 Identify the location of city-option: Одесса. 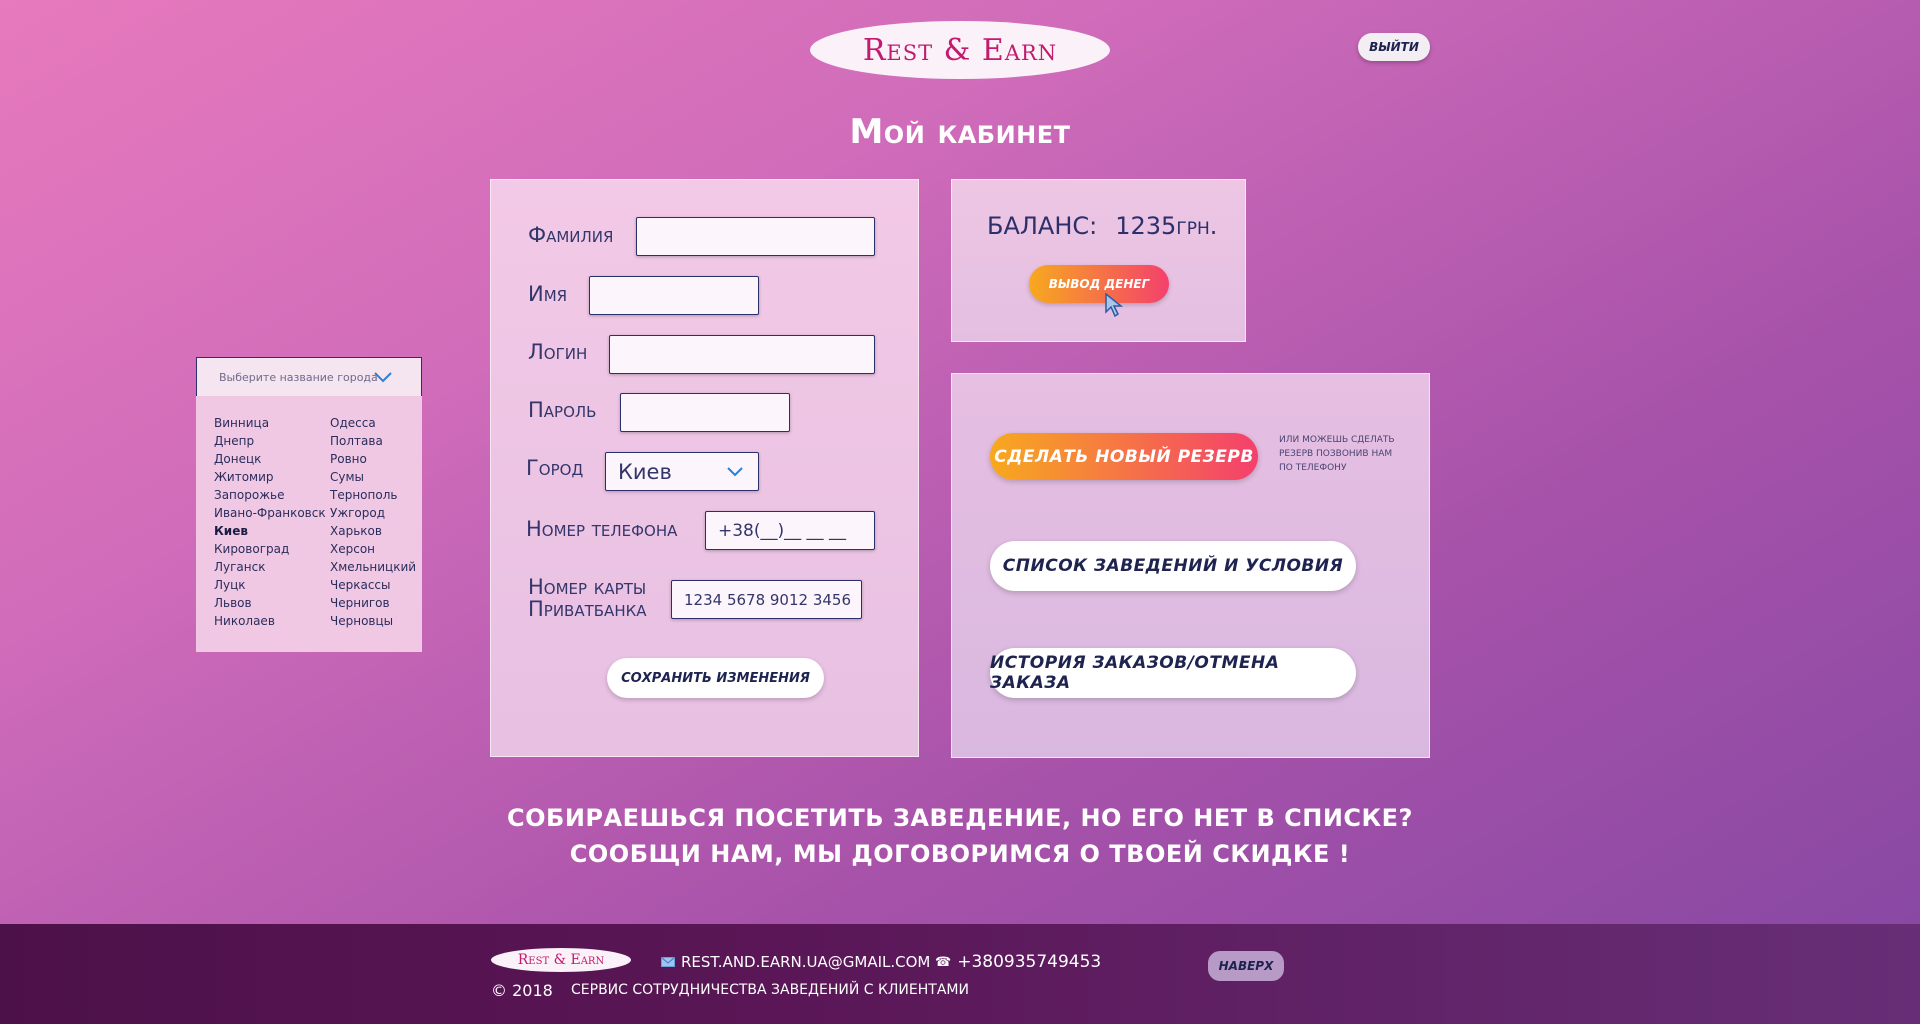
(380, 425).